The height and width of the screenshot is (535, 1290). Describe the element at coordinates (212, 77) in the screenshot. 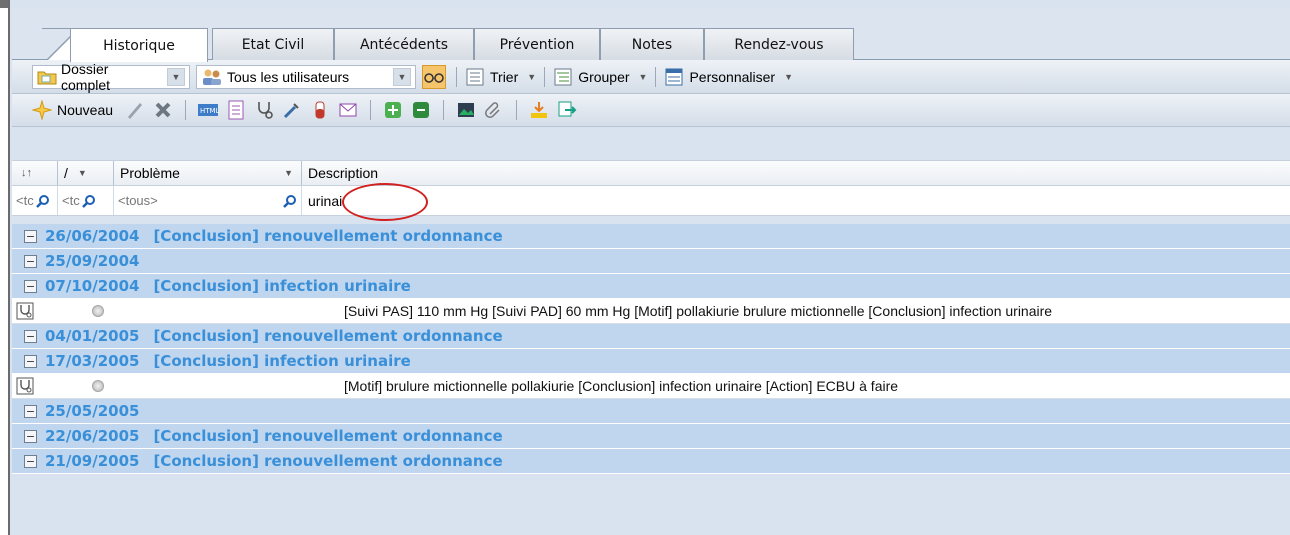

I see `users-icon` at that location.